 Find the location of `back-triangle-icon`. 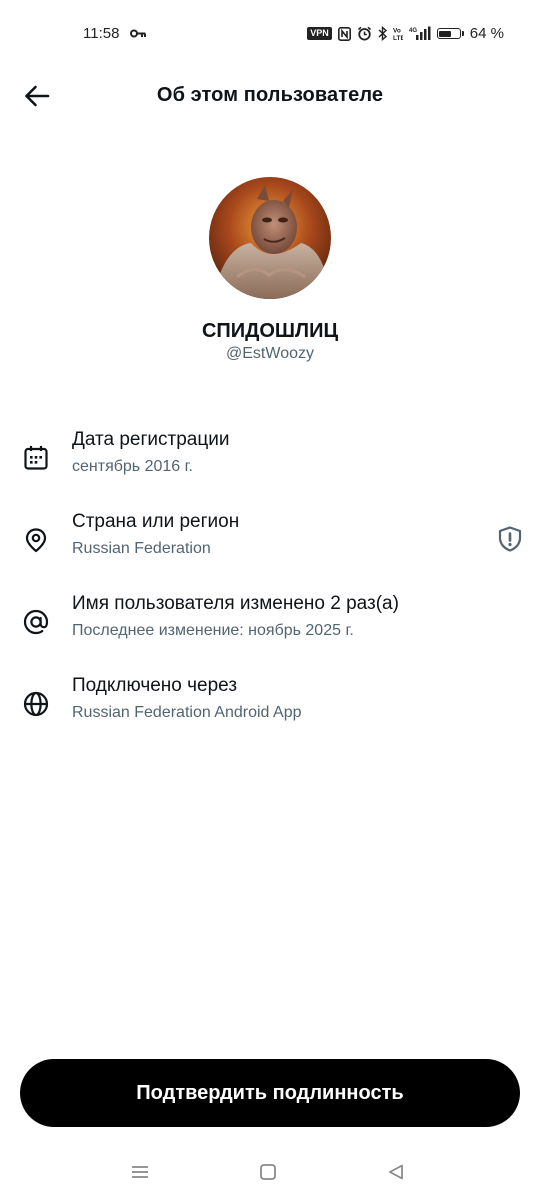

back-triangle-icon is located at coordinates (396, 1172).